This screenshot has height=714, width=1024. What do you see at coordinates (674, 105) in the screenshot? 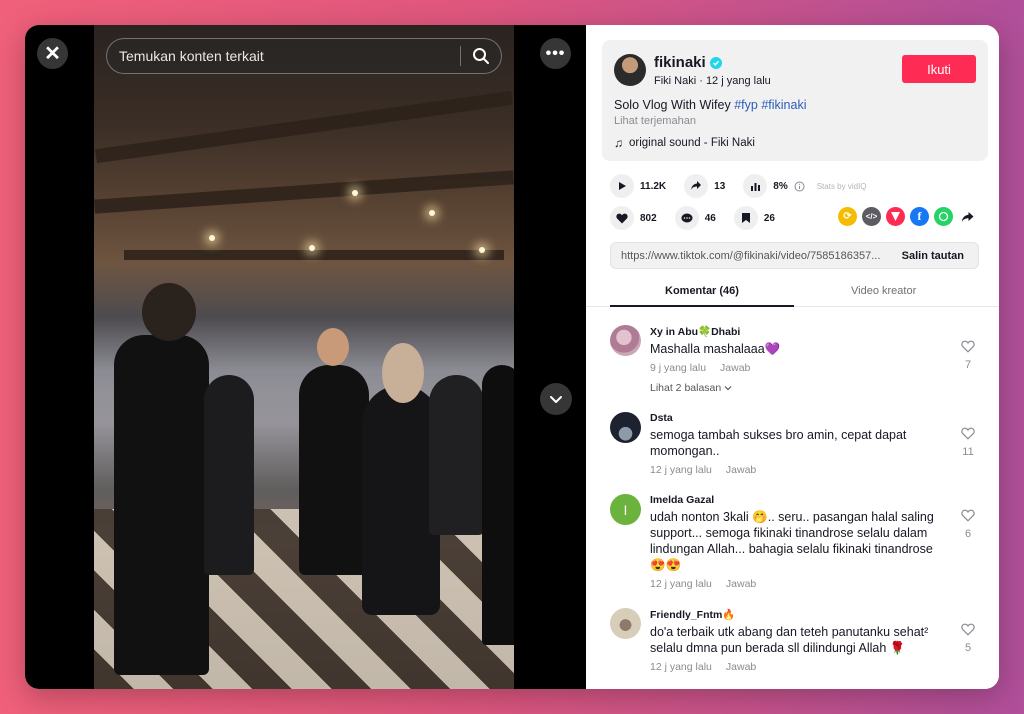
I see `caption-text: Solo Vlog With Wifey` at bounding box center [674, 105].